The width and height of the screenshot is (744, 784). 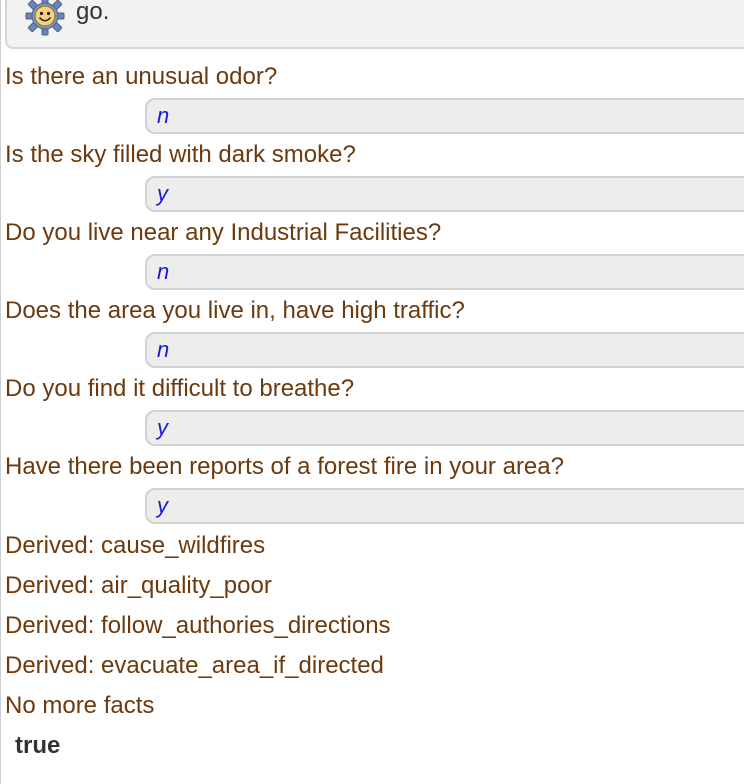 I want to click on query-text: go., so click(x=92, y=13).